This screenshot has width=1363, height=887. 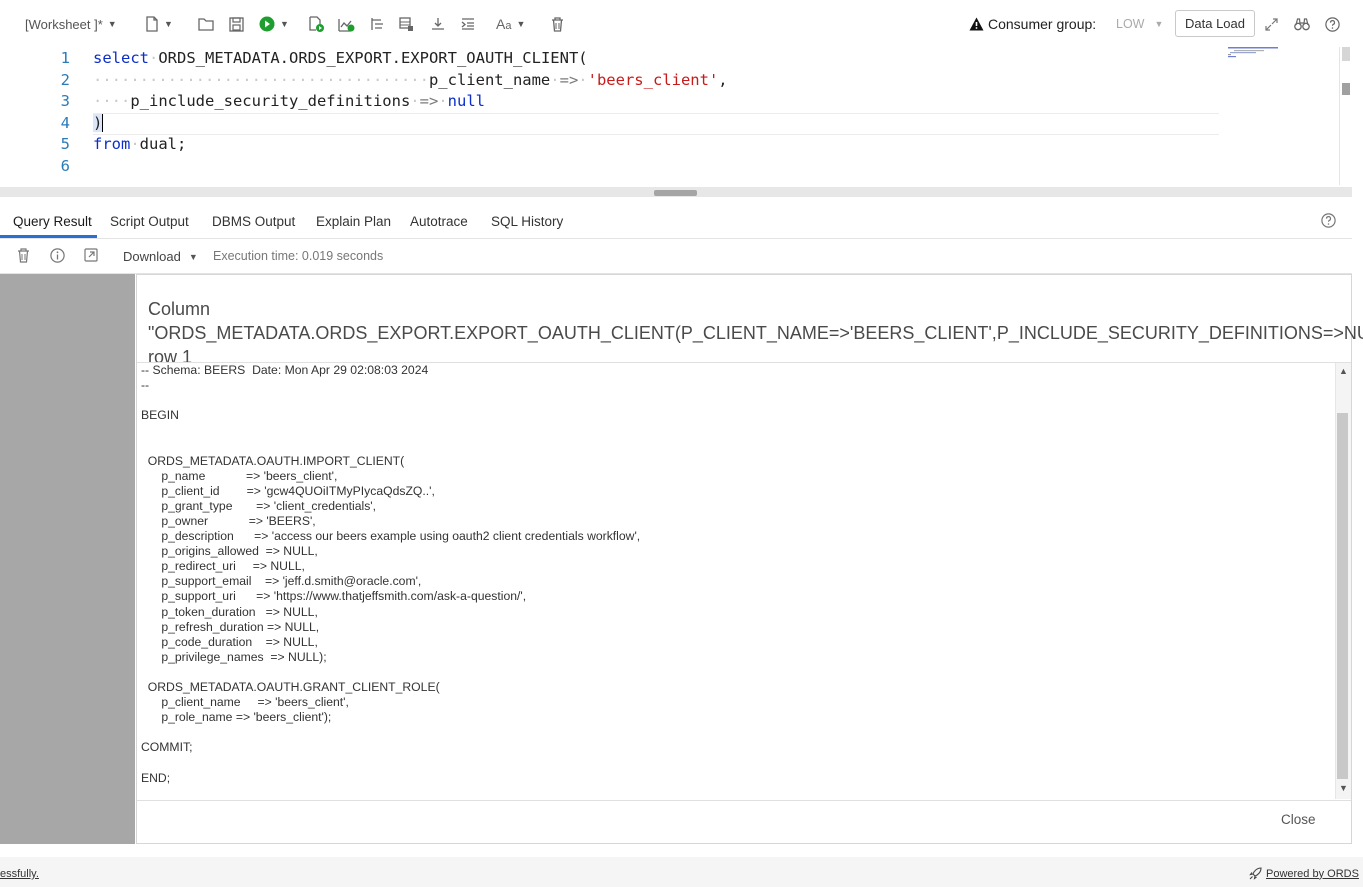 I want to click on clear-button, so click(x=557, y=24).